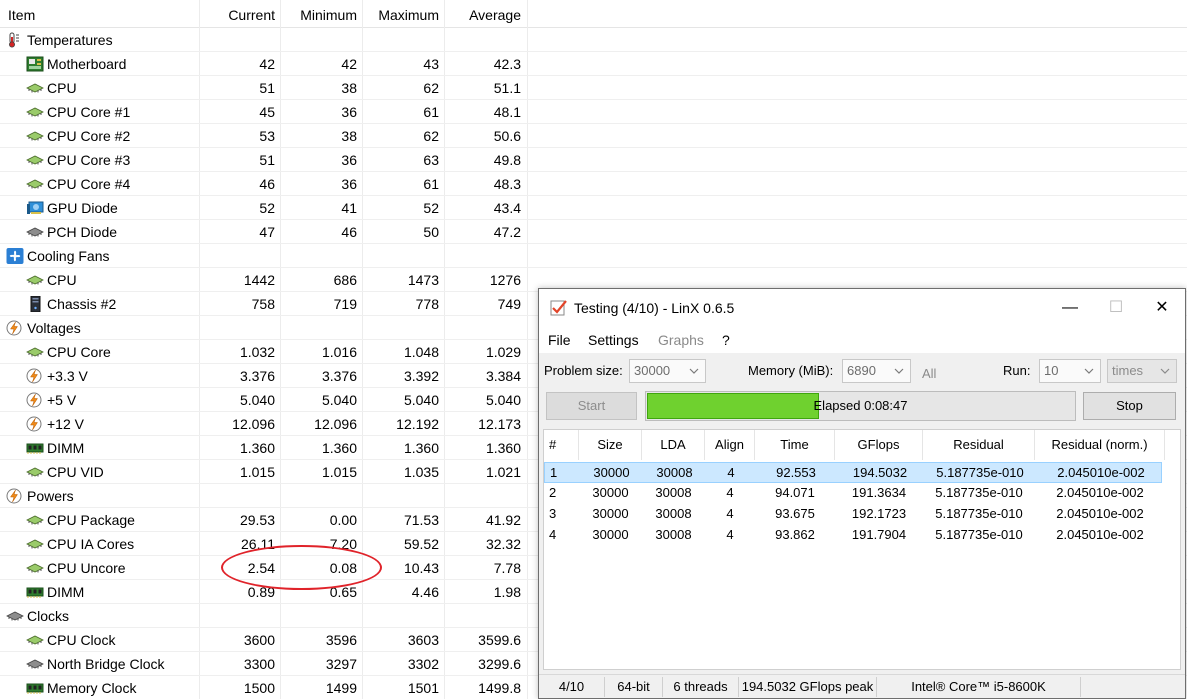  Describe the element at coordinates (78, 184) in the screenshot. I see `sensor-name-cell: CPU Core #4` at that location.